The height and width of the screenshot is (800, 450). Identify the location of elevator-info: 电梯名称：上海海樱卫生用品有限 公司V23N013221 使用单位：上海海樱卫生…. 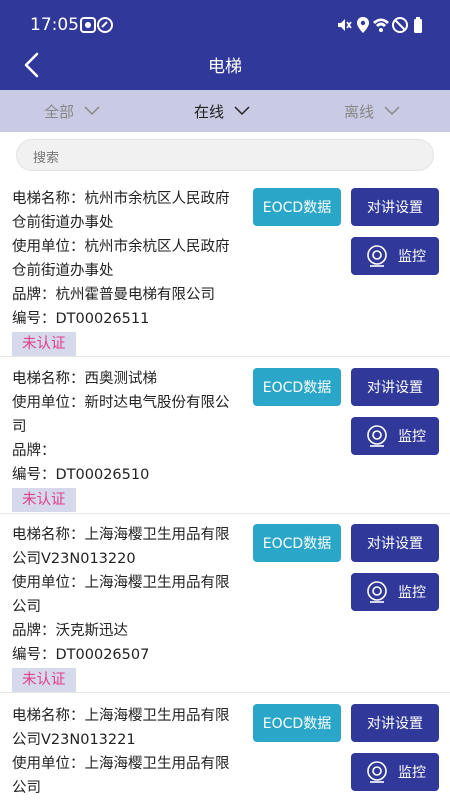
(128, 752).